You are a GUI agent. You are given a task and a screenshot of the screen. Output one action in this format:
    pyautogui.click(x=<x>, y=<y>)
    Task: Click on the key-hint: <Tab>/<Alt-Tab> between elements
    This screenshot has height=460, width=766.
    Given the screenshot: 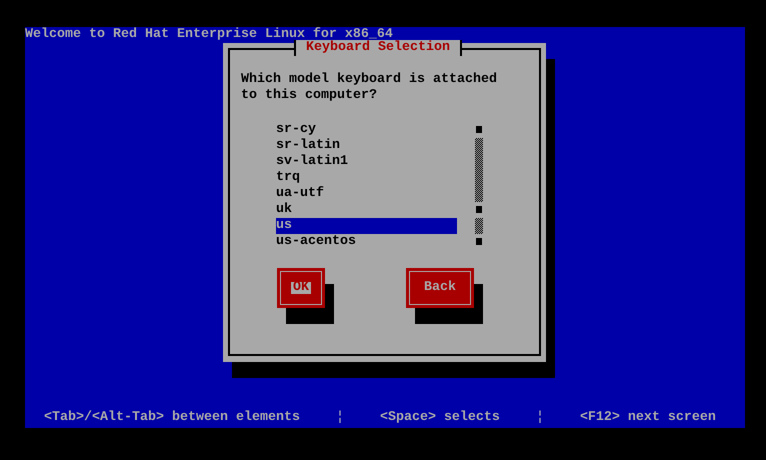 What is the action you would take?
    pyautogui.click(x=172, y=418)
    